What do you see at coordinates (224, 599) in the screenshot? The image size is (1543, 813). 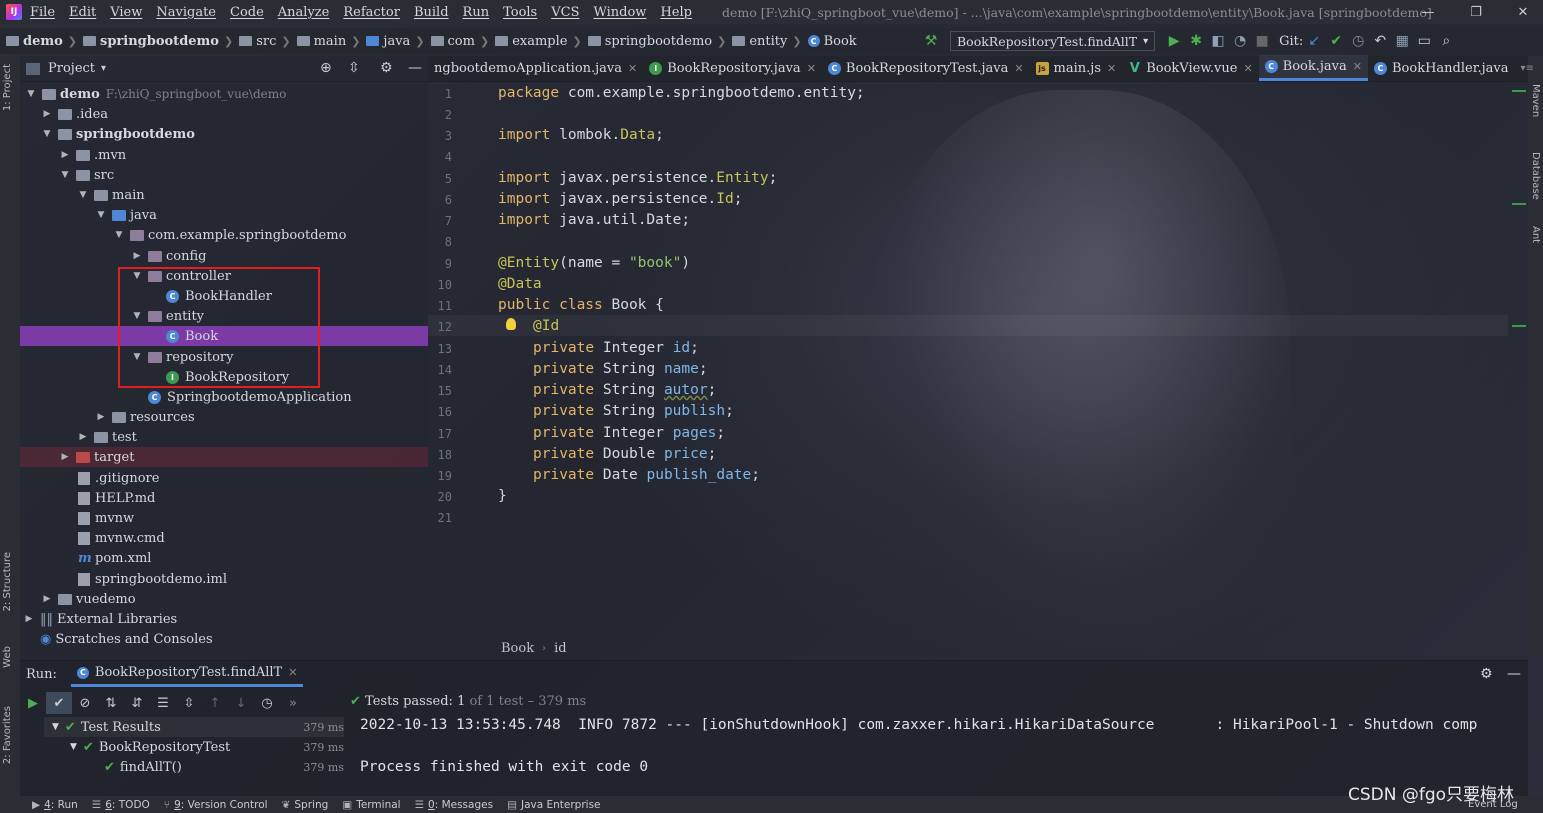 I see `tree-item: ▶ vuedemo` at bounding box center [224, 599].